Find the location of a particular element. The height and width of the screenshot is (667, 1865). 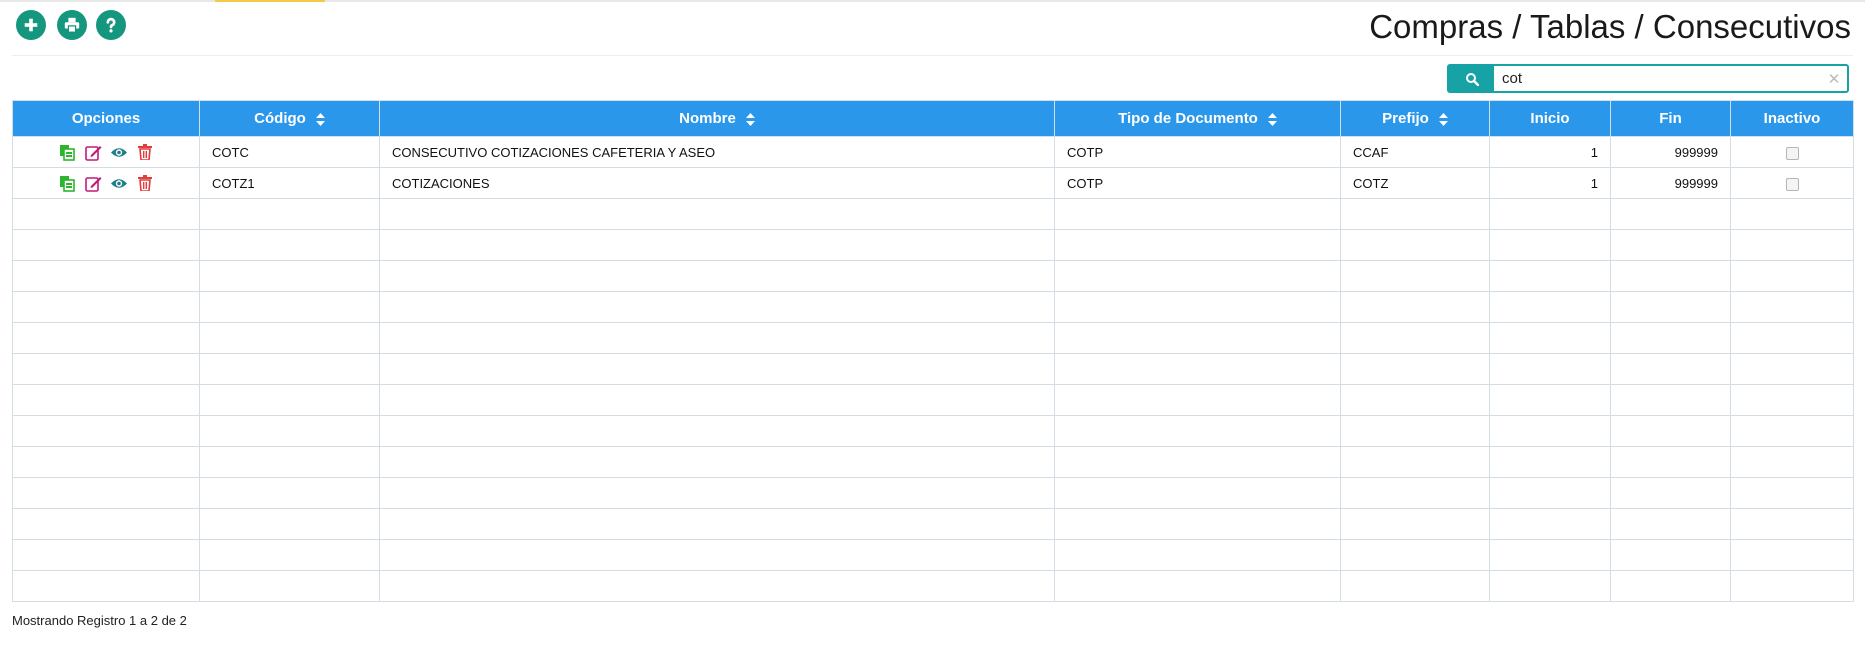

cell-prefijo: COTZ is located at coordinates (1415, 183).